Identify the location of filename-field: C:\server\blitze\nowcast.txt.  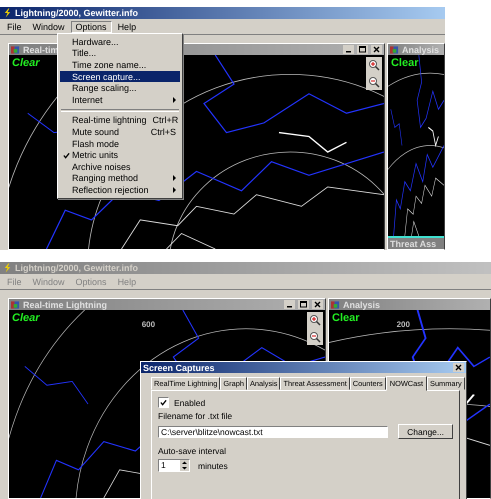
(273, 432).